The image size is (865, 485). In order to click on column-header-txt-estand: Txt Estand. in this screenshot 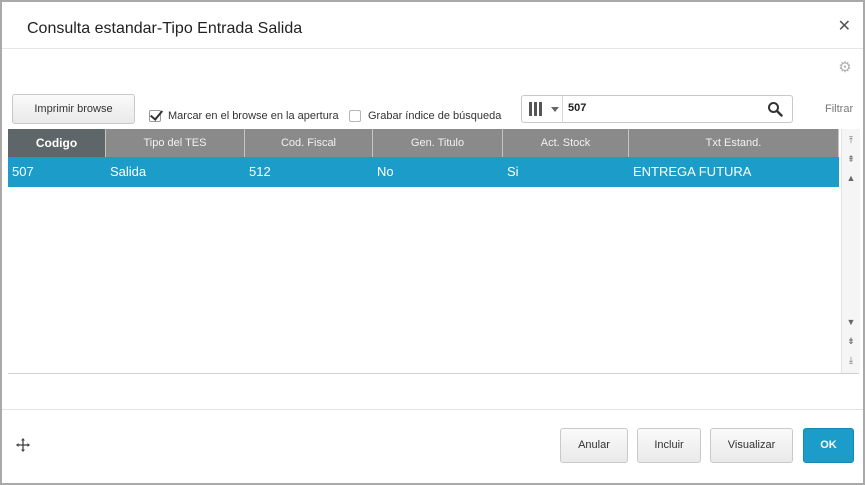, I will do `click(734, 143)`.